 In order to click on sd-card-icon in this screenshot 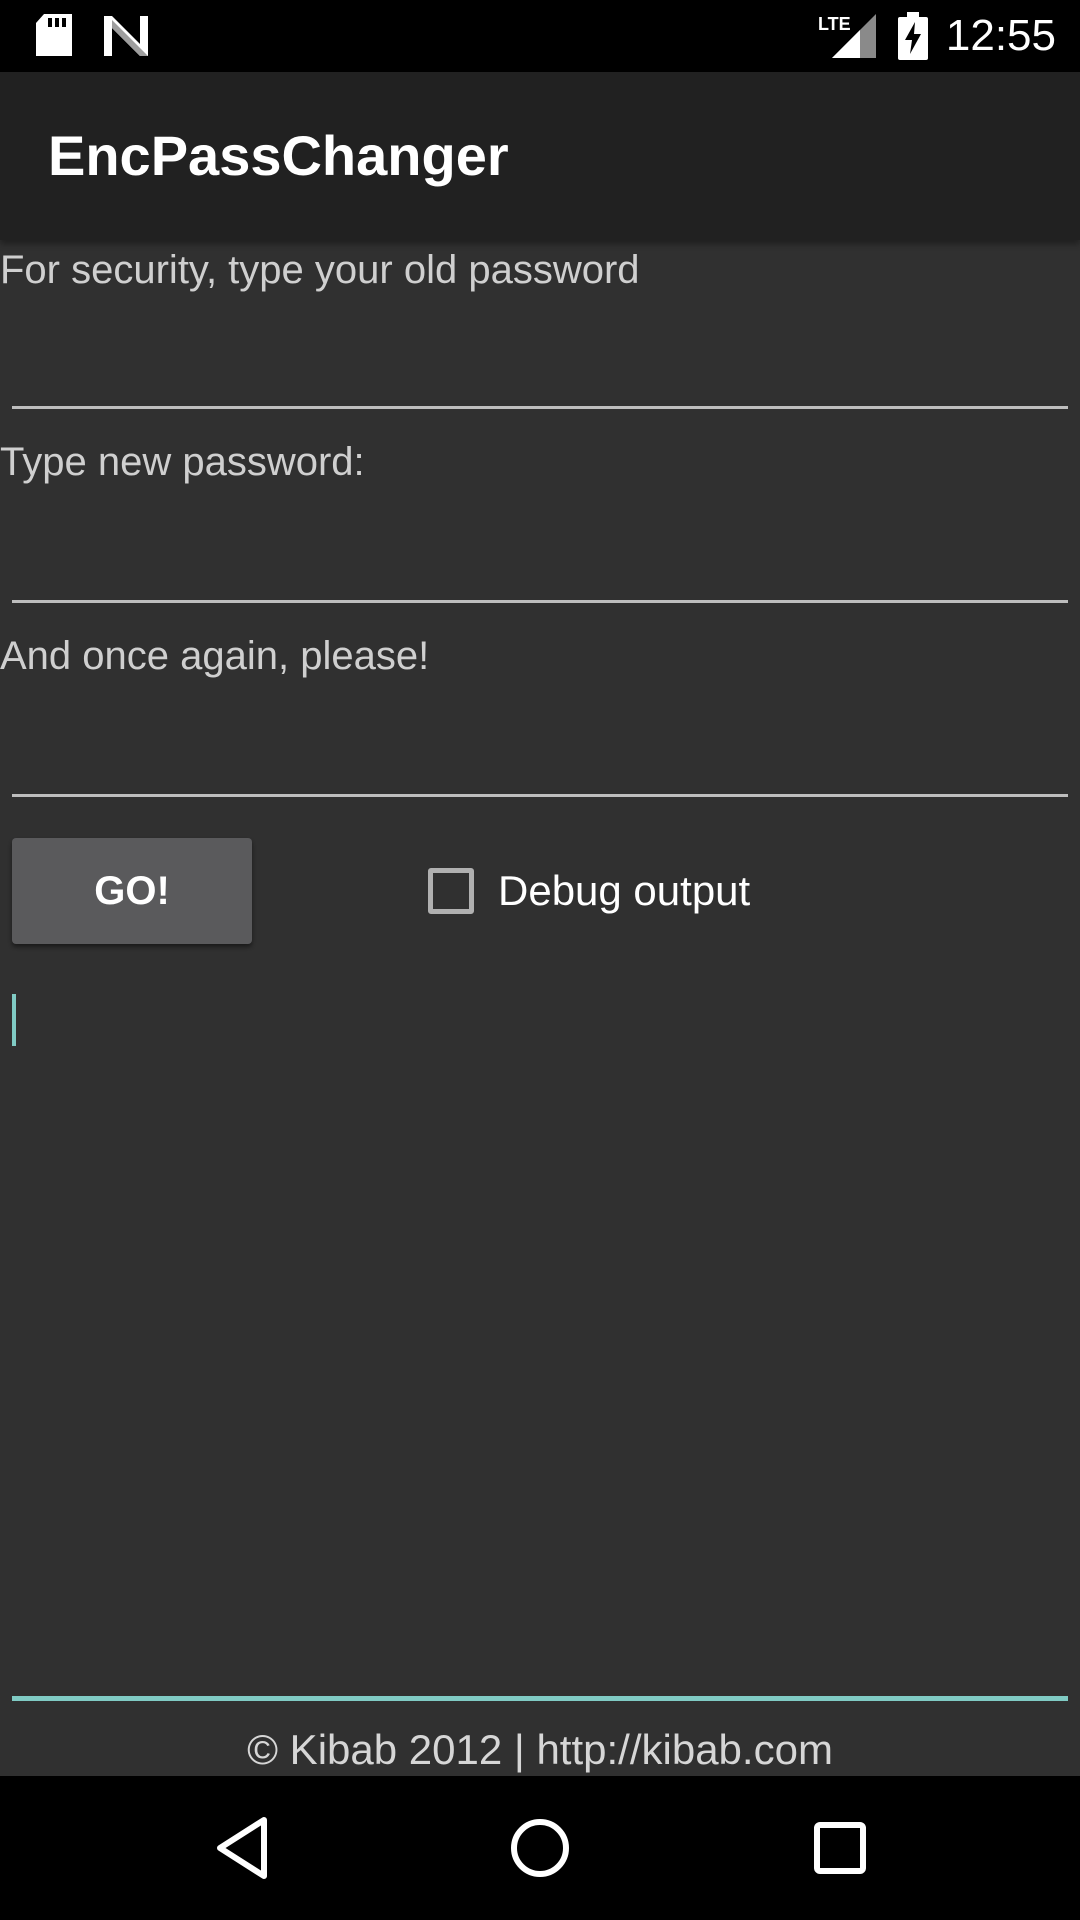, I will do `click(54, 37)`.